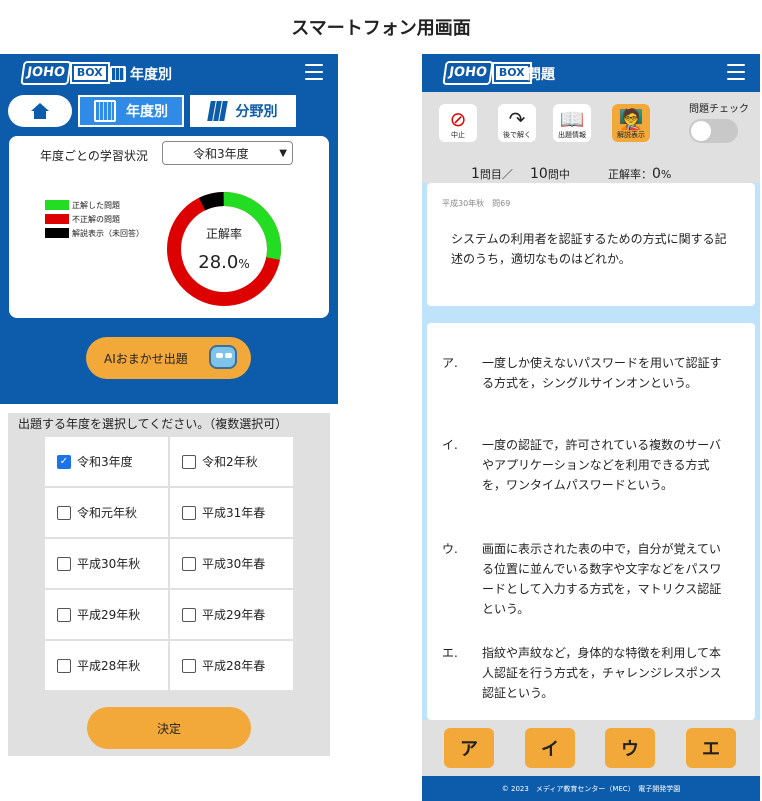 This screenshot has height=801, width=762. I want to click on progress: 1問目／, so click(492, 174).